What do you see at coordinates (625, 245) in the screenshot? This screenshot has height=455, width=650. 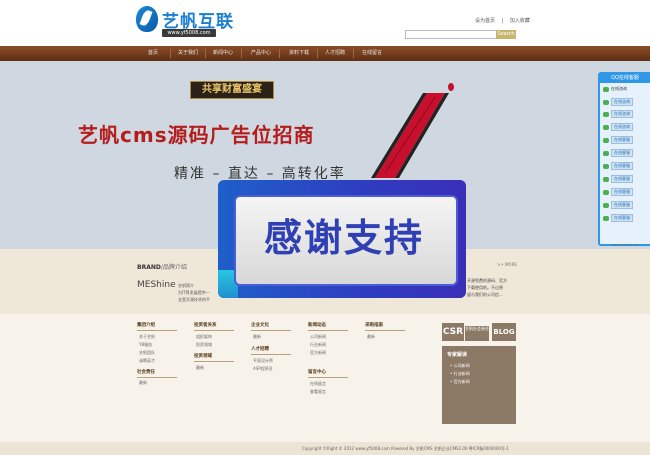 I see `qq-panel-footer: shell trail tool ctrl` at bounding box center [625, 245].